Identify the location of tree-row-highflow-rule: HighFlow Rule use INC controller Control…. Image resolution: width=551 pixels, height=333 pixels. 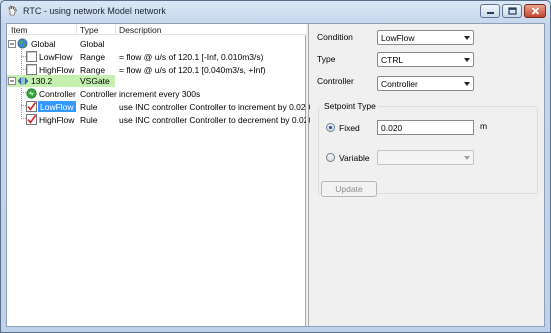
(163, 120).